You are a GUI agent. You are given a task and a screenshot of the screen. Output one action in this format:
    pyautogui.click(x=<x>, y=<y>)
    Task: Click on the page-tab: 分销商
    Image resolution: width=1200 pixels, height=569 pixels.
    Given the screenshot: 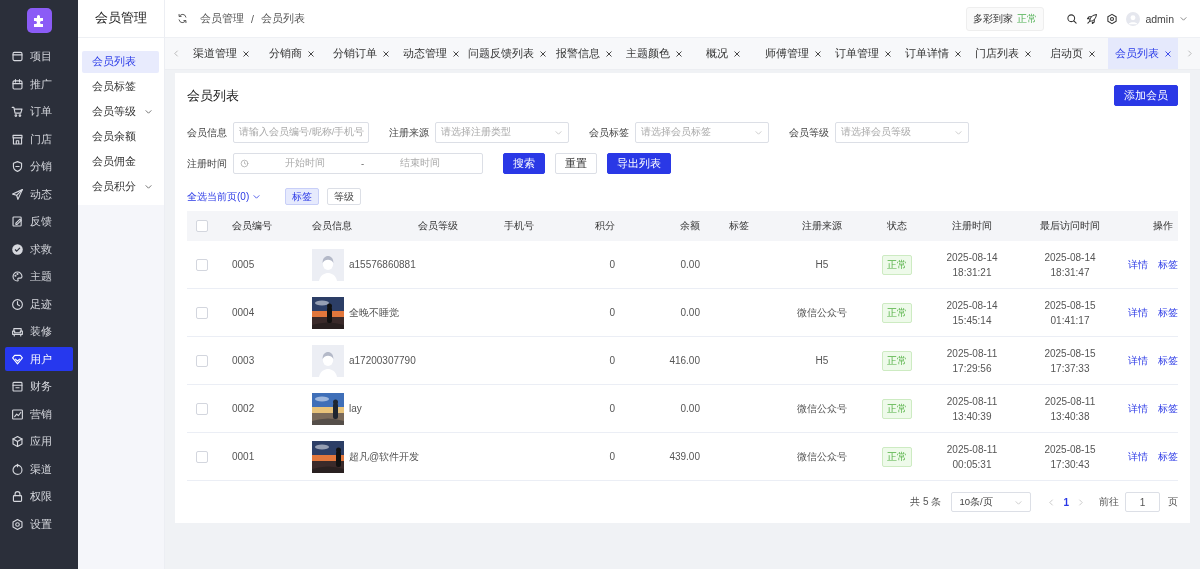 What is the action you would take?
    pyautogui.click(x=291, y=53)
    